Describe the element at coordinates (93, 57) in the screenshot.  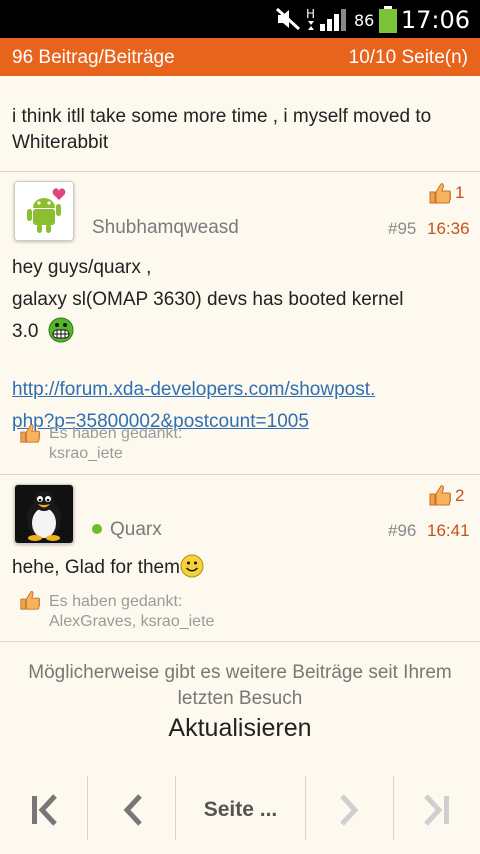
I see `post-count: 96 Beitrag/Beiträge` at that location.